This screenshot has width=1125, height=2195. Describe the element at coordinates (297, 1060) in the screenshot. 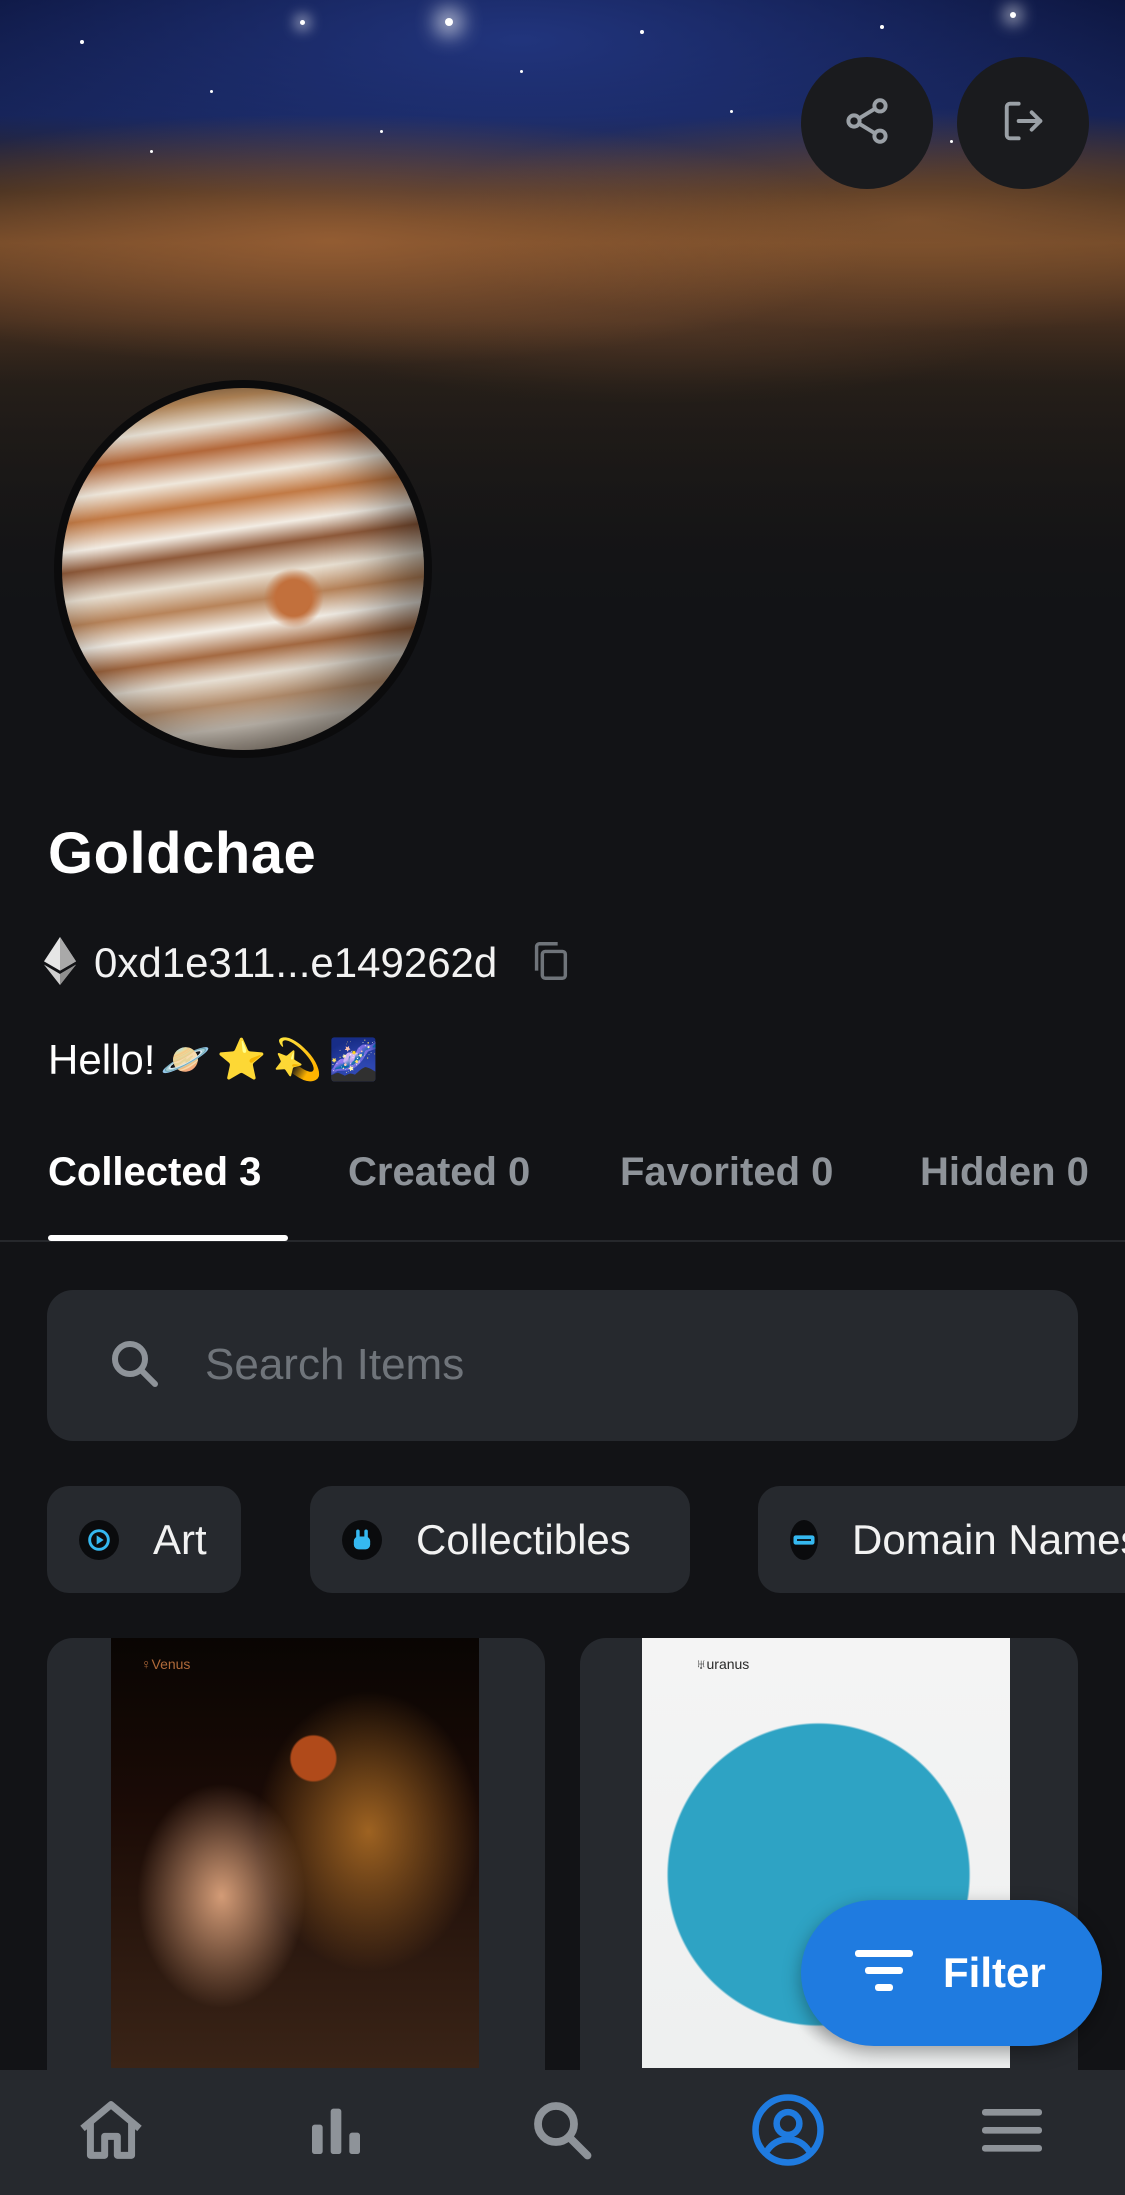

I see `dizzy-emoji: 💫` at that location.